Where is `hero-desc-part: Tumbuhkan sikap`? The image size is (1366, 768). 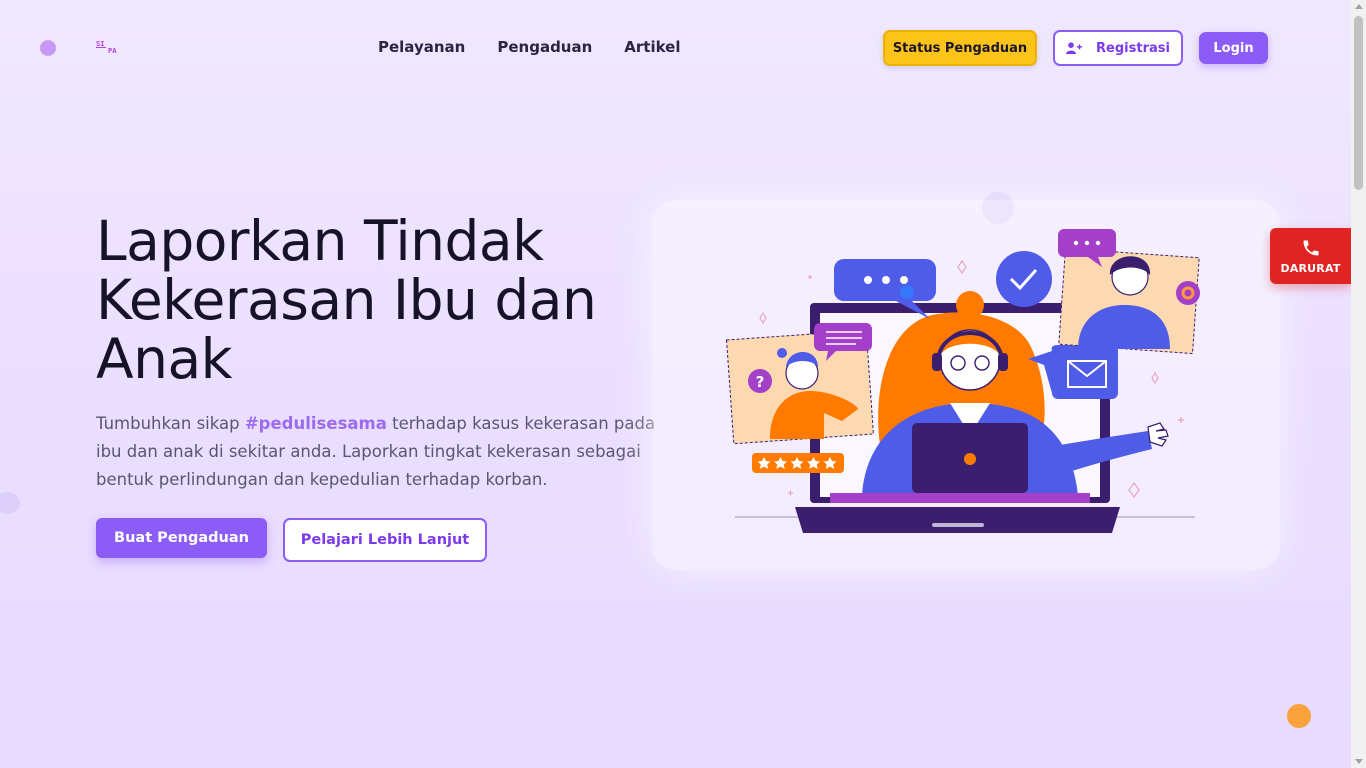
hero-desc-part: Tumbuhkan sikap is located at coordinates (170, 423).